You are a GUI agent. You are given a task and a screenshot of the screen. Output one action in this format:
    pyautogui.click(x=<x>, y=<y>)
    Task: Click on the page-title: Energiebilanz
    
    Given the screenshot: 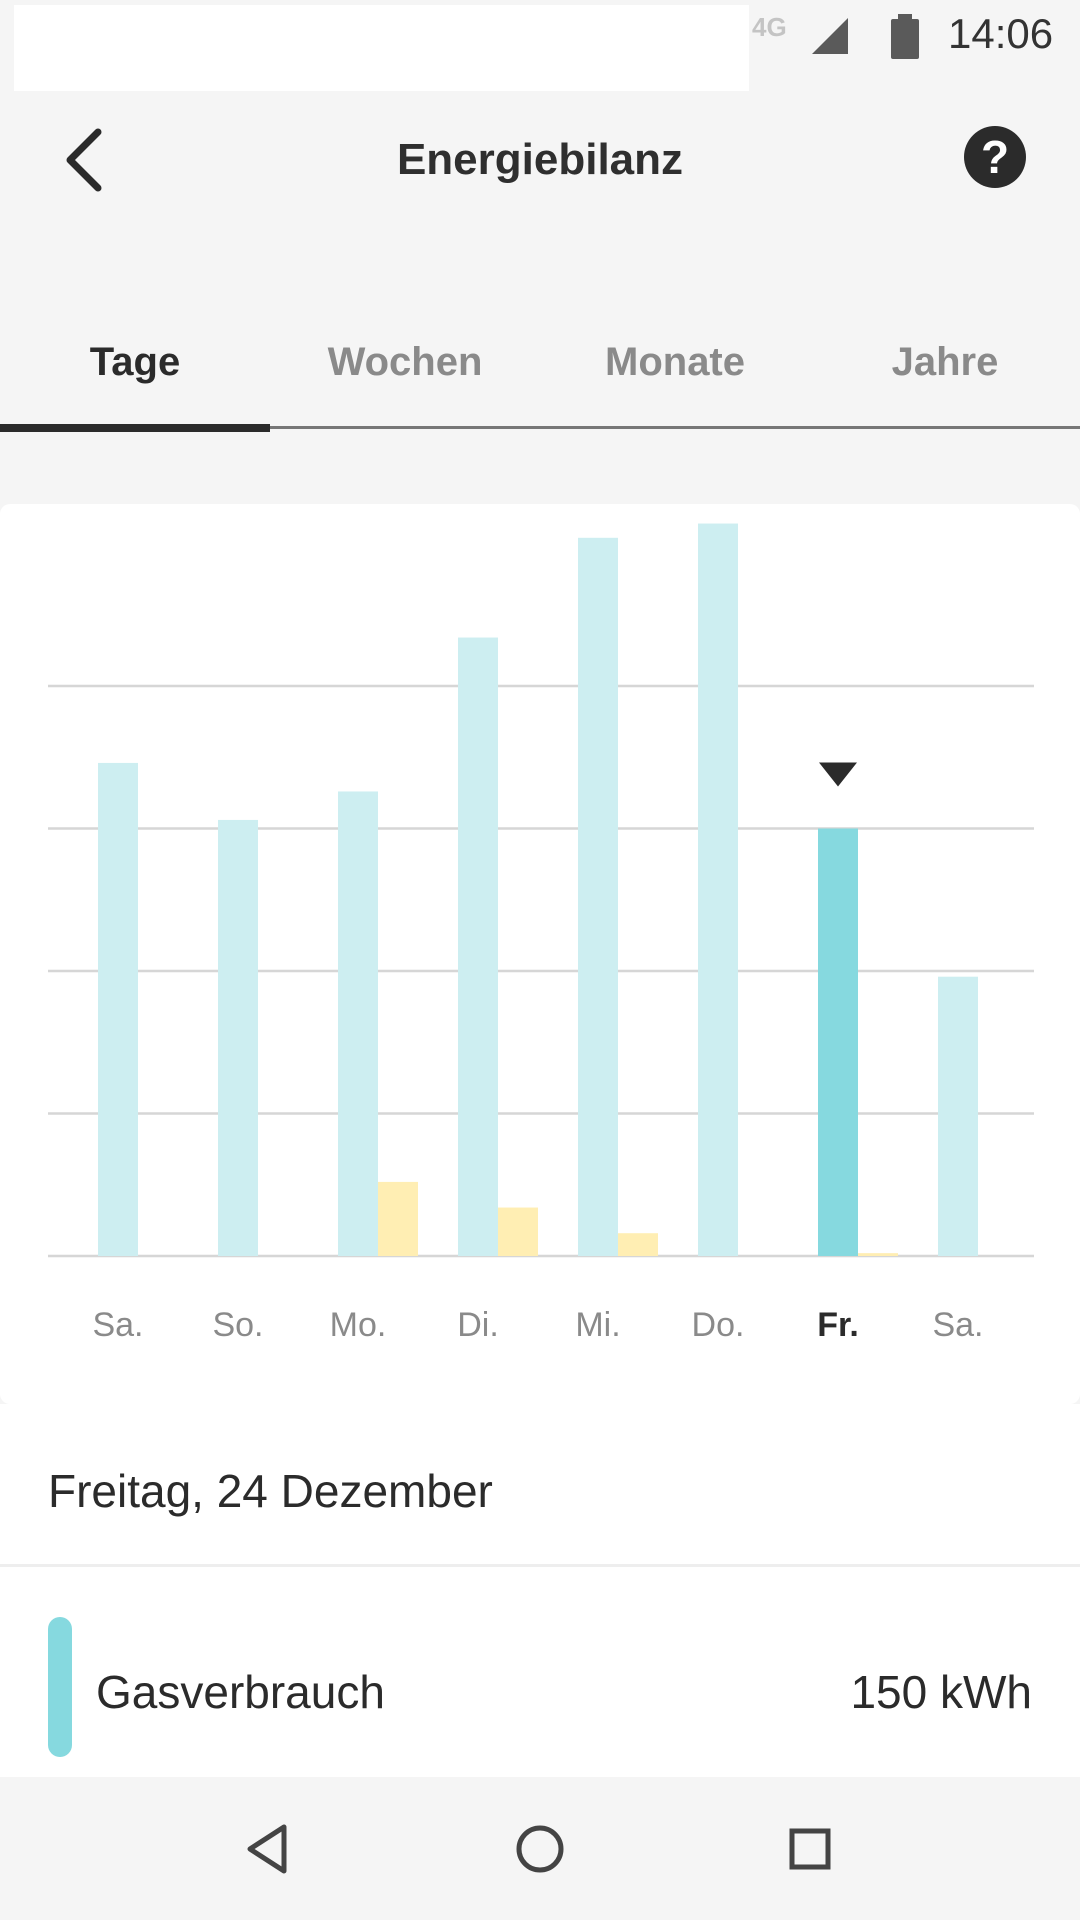 What is the action you would take?
    pyautogui.click(x=540, y=159)
    